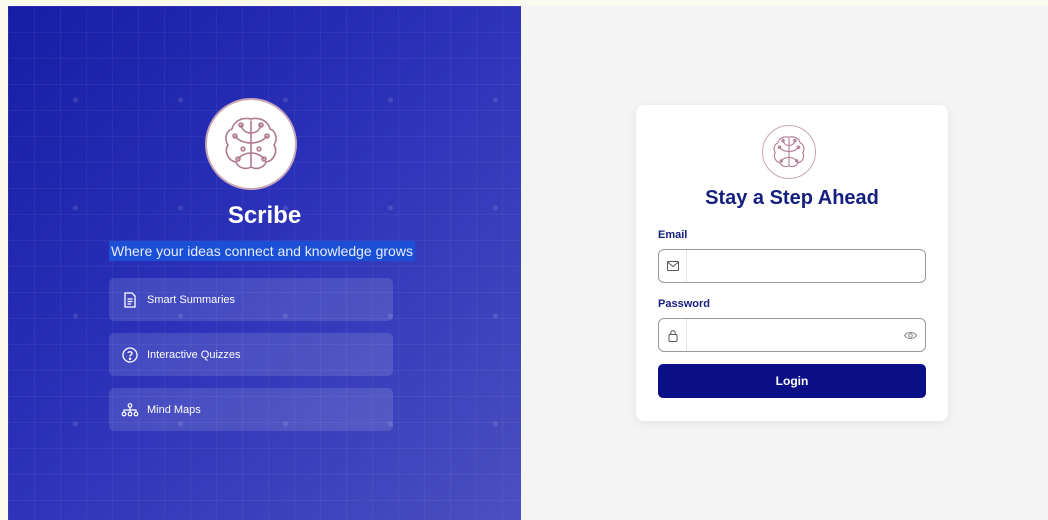 The height and width of the screenshot is (520, 1048). I want to click on login-title: Stay a Step Ahead, so click(792, 198).